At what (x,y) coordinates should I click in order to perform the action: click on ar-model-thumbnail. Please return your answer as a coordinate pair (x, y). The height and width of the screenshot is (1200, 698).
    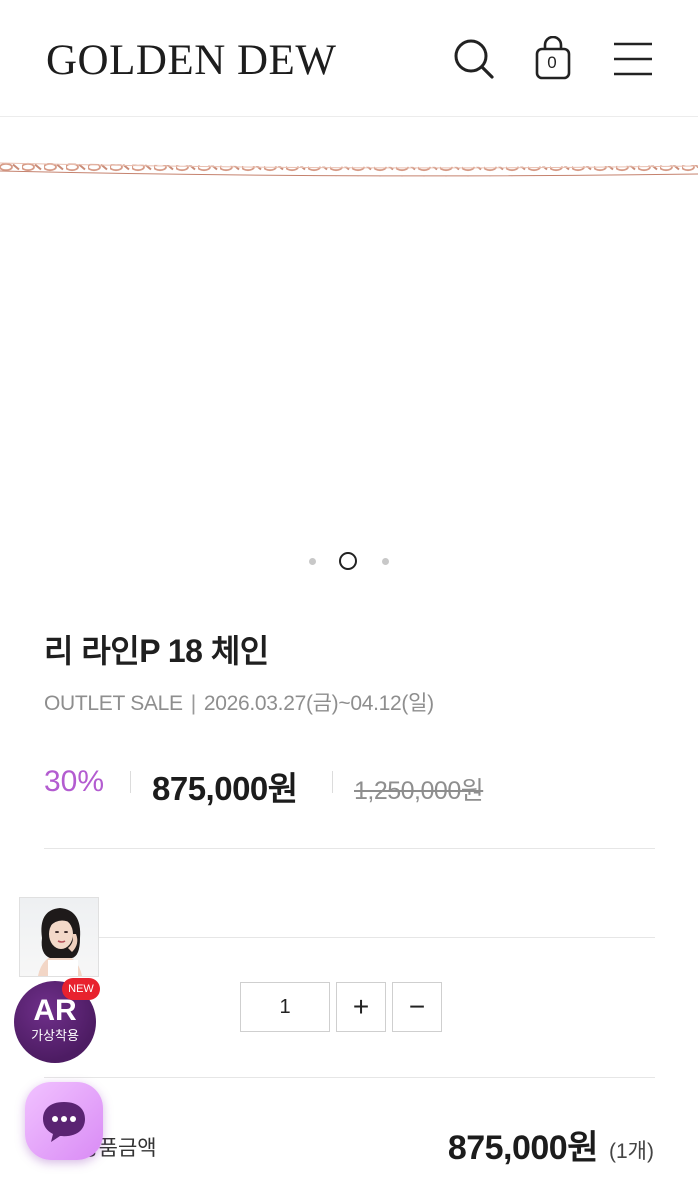
    Looking at the image, I should click on (59, 937).